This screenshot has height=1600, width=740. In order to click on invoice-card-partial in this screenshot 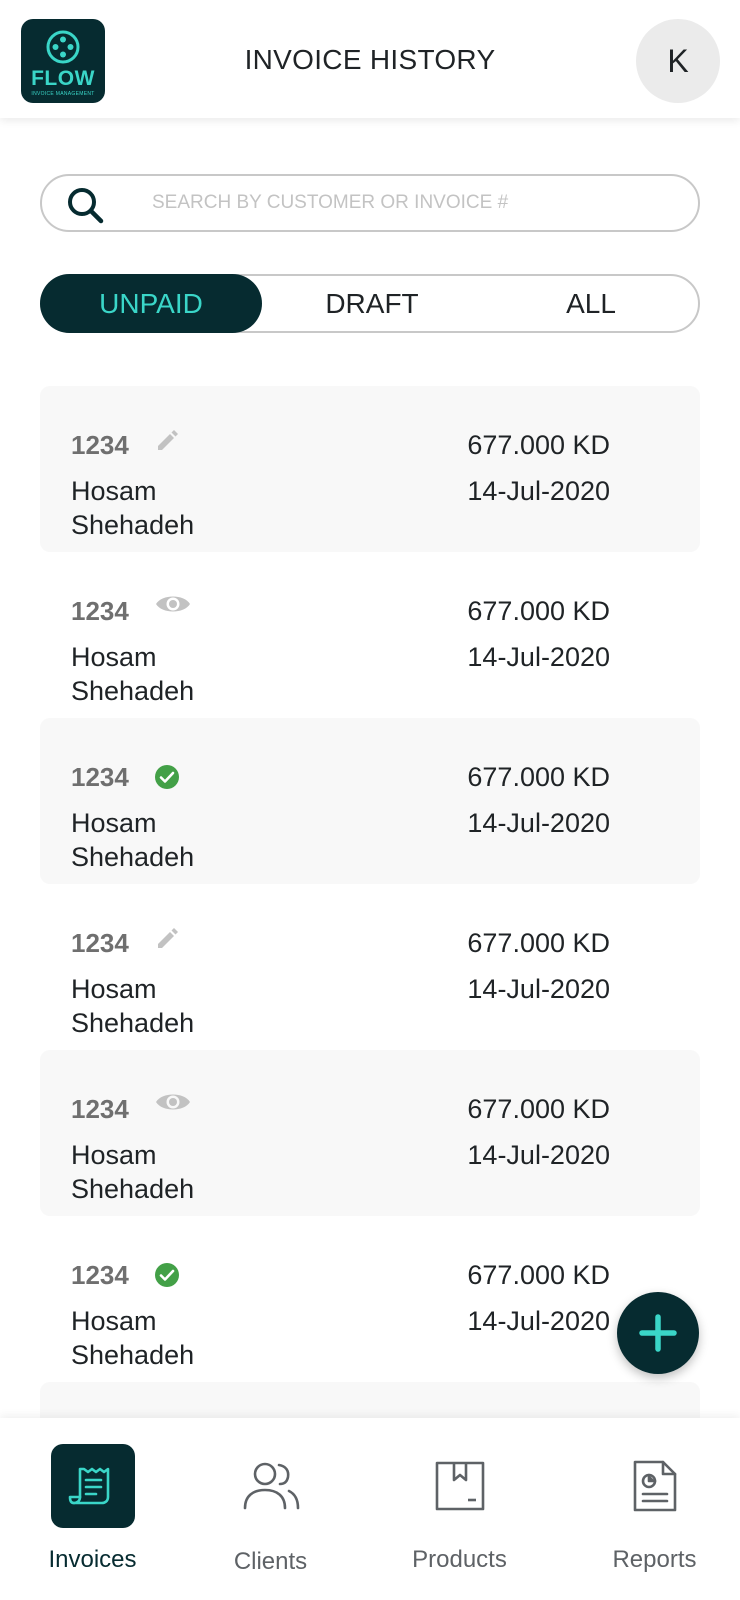, I will do `click(370, 1400)`.